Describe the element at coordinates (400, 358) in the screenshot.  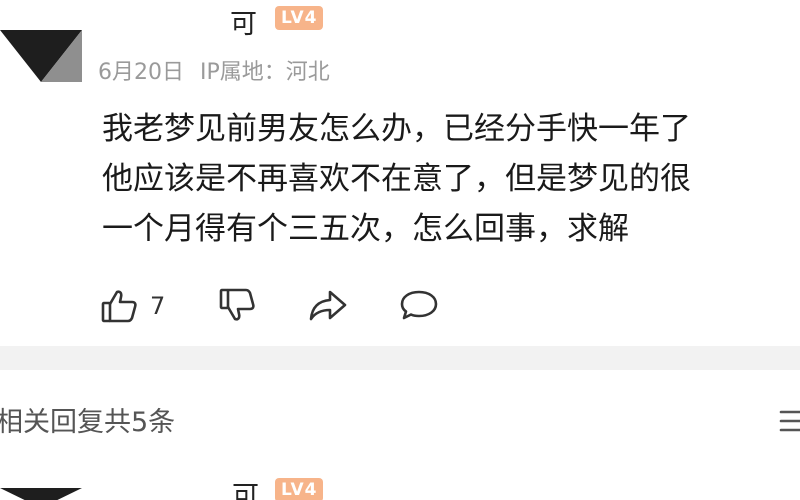
I see `section-divider` at that location.